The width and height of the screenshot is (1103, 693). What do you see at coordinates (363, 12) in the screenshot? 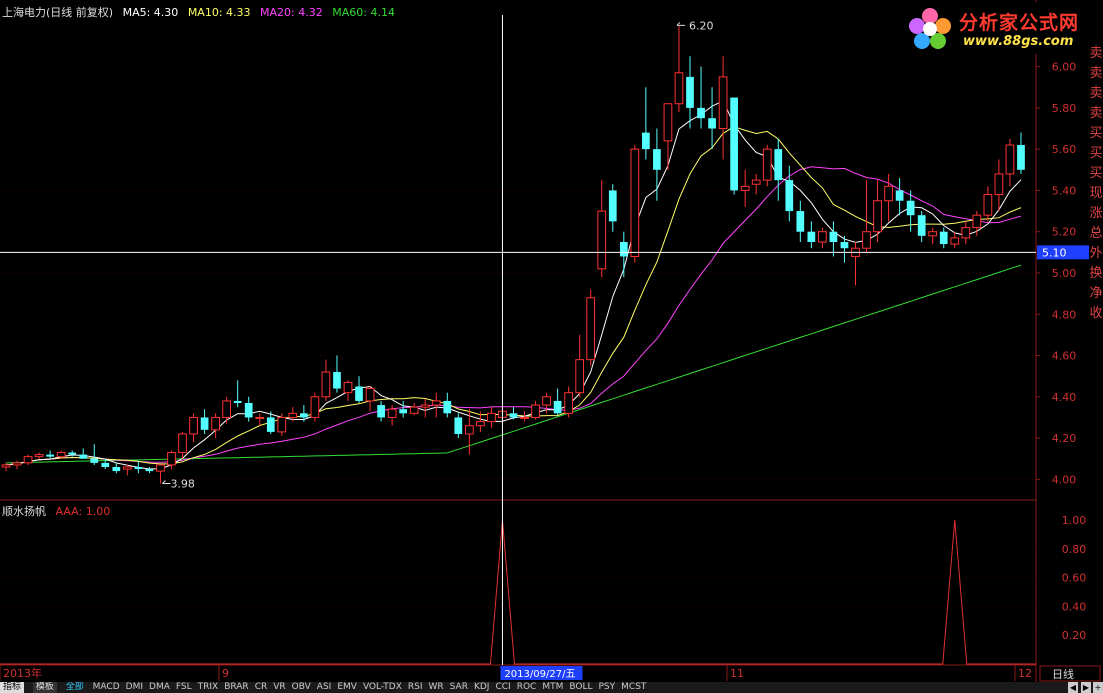
I see `ma60-label: MA60: 4.14` at bounding box center [363, 12].